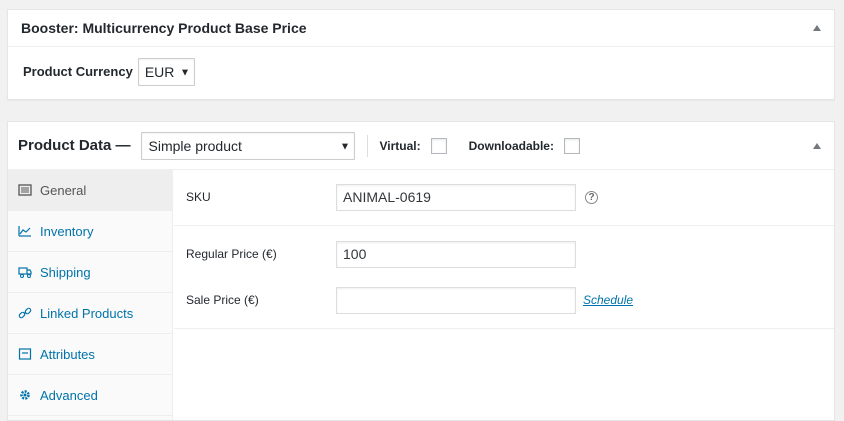 The width and height of the screenshot is (844, 421). Describe the element at coordinates (25, 313) in the screenshot. I see `link-icon` at that location.